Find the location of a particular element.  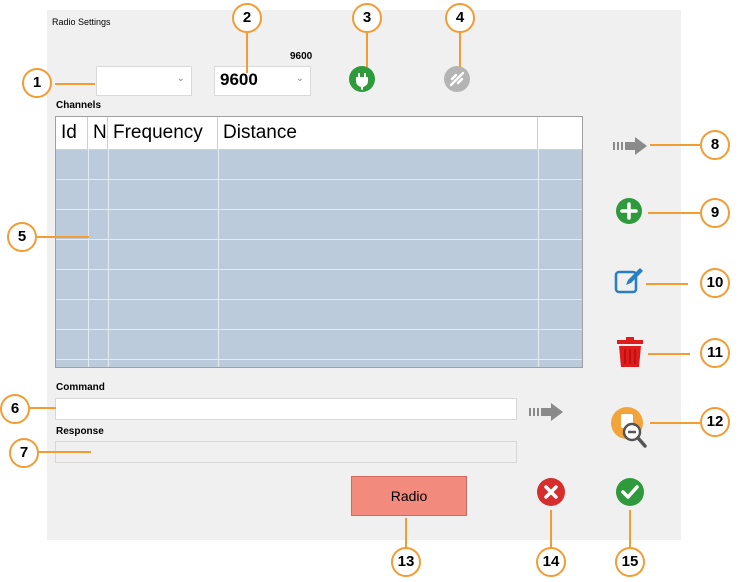

trash-icon is located at coordinates (630, 352).